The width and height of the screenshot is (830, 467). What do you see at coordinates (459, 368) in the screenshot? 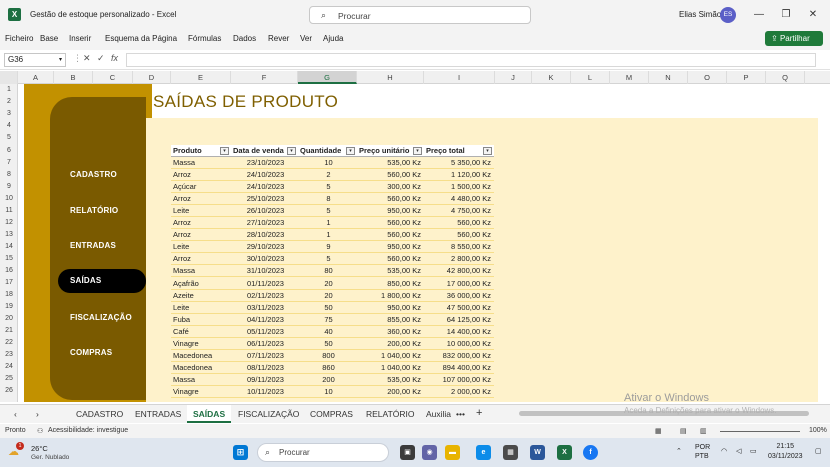
I see `cell-preco-total: 894 400,00 Kz` at bounding box center [459, 368].